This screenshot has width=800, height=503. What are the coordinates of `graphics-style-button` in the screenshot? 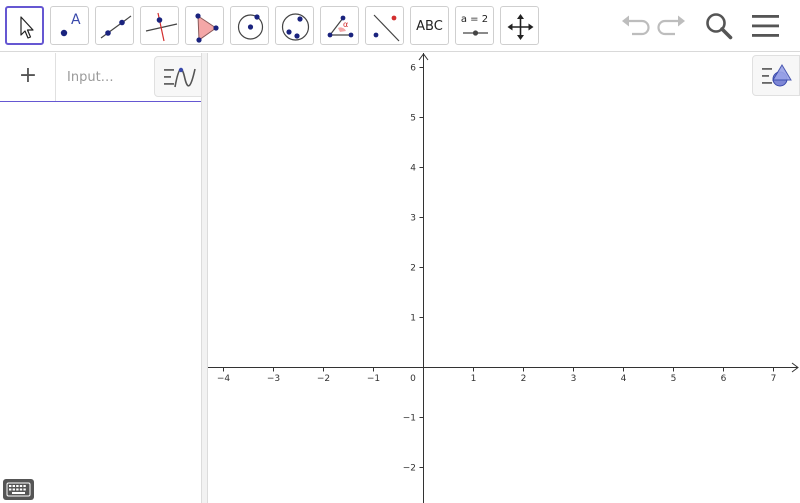 It's located at (776, 75).